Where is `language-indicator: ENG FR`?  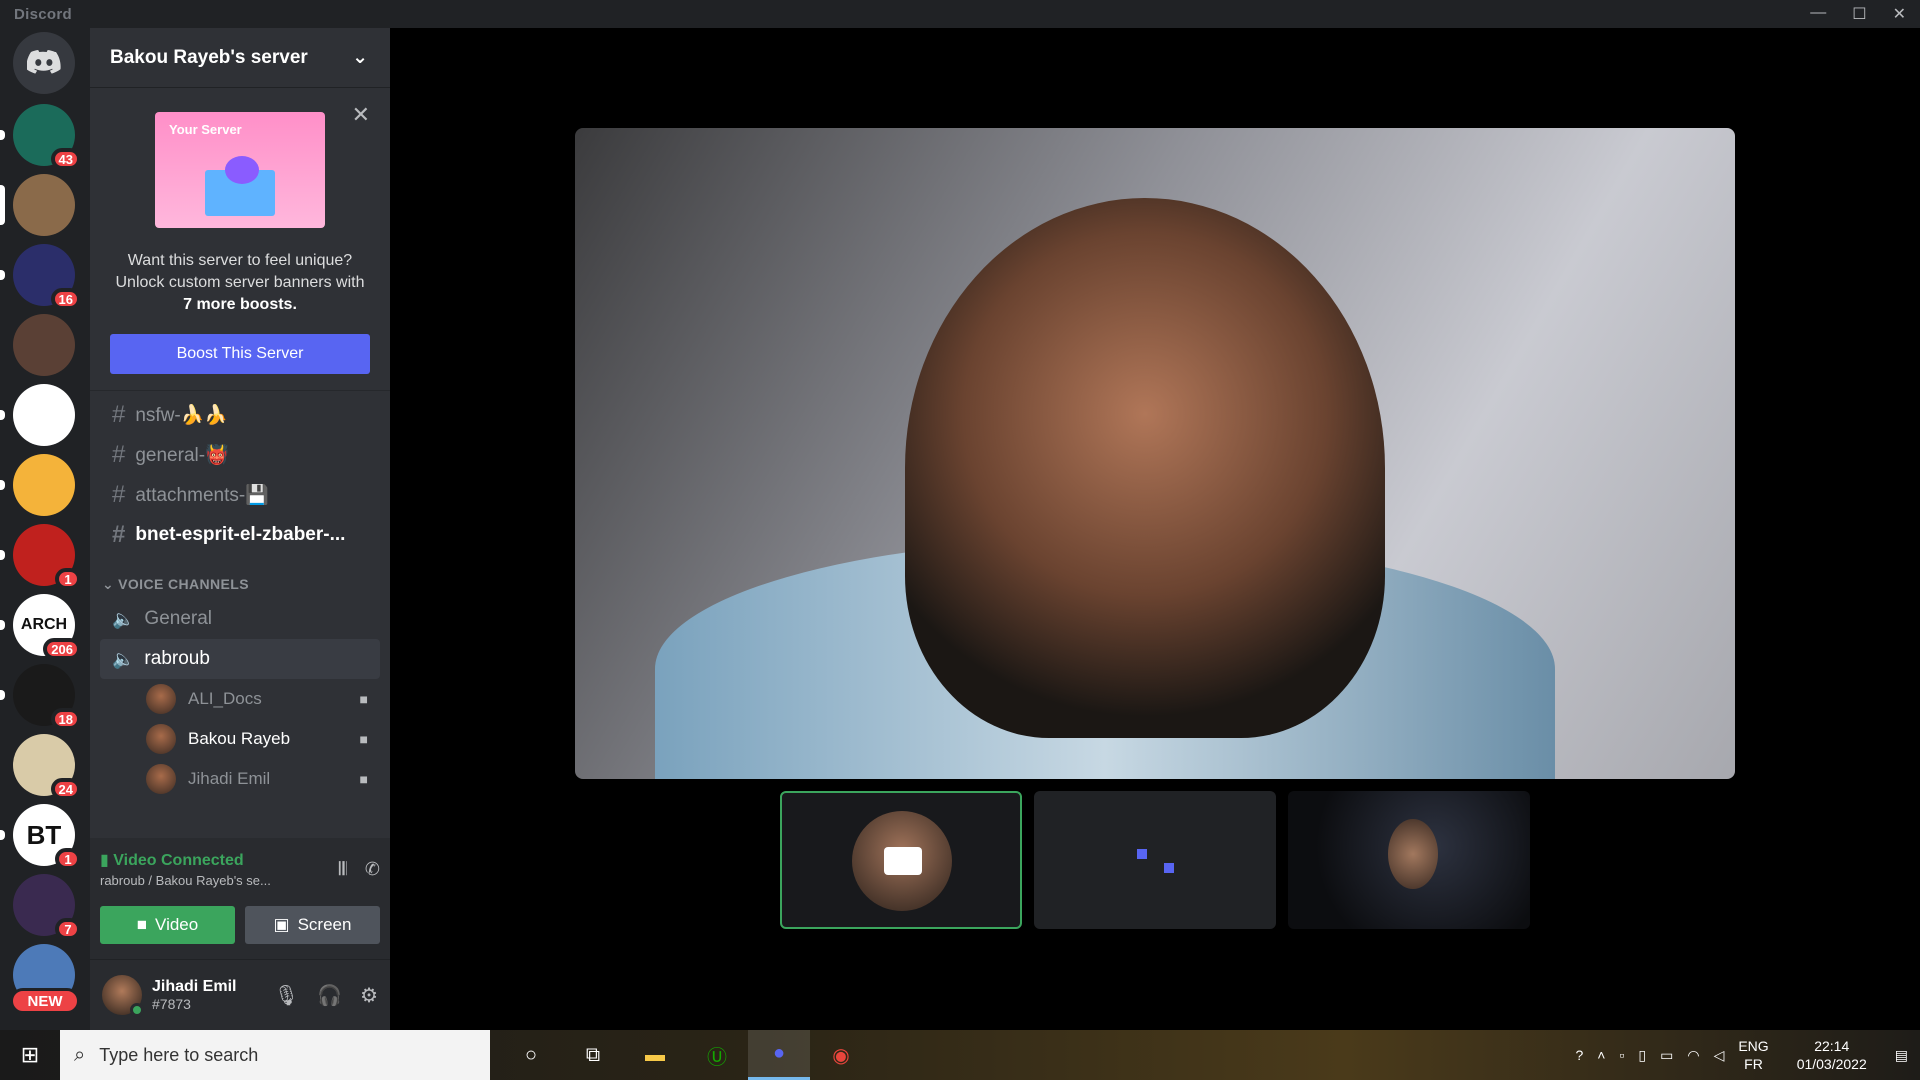 language-indicator: ENG FR is located at coordinates (1753, 1055).